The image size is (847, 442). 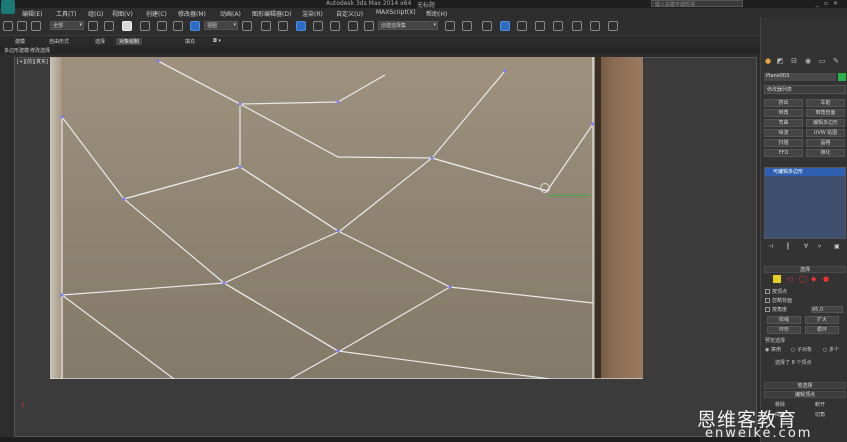 What do you see at coordinates (825, 103) in the screenshot?
I see `modifier-btn: 车削` at bounding box center [825, 103].